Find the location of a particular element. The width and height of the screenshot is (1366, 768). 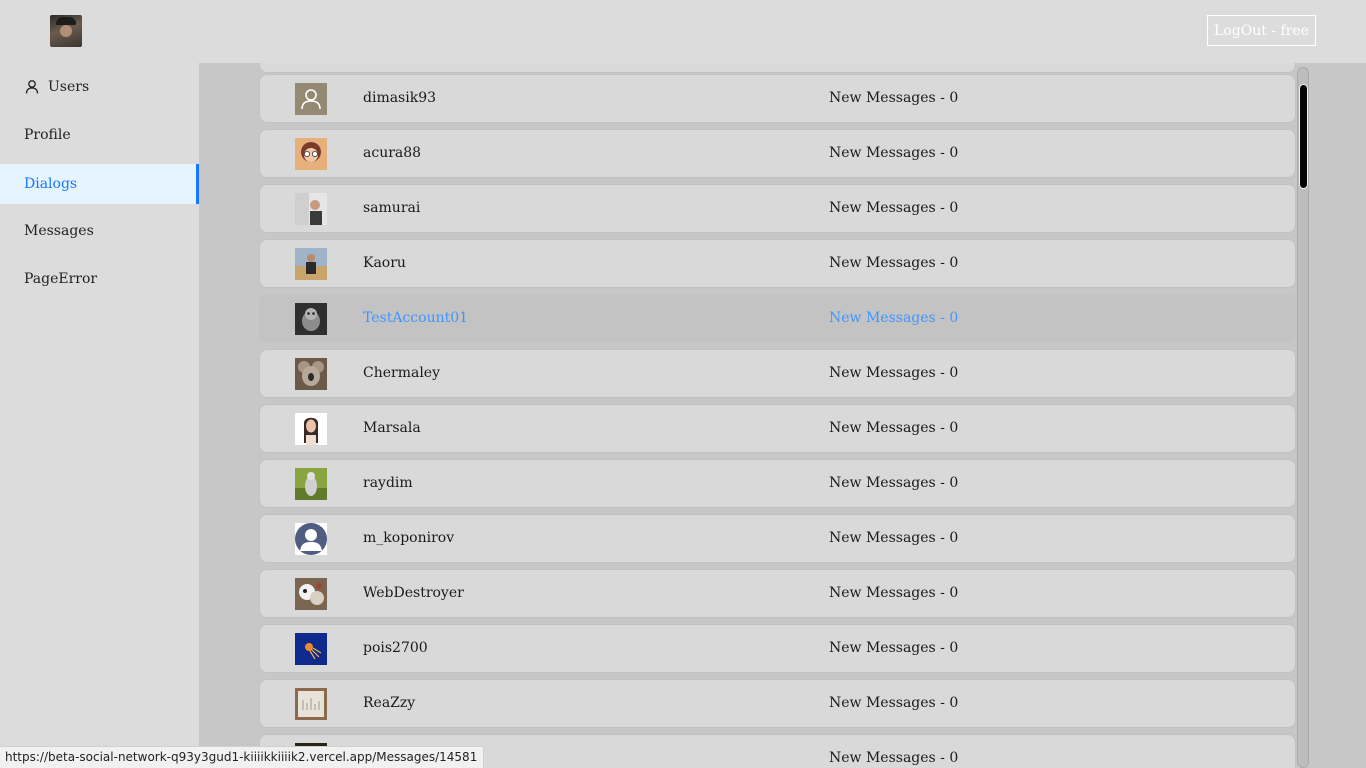

dialog-row: m_koponirov New Messages - 0 is located at coordinates (777, 538).